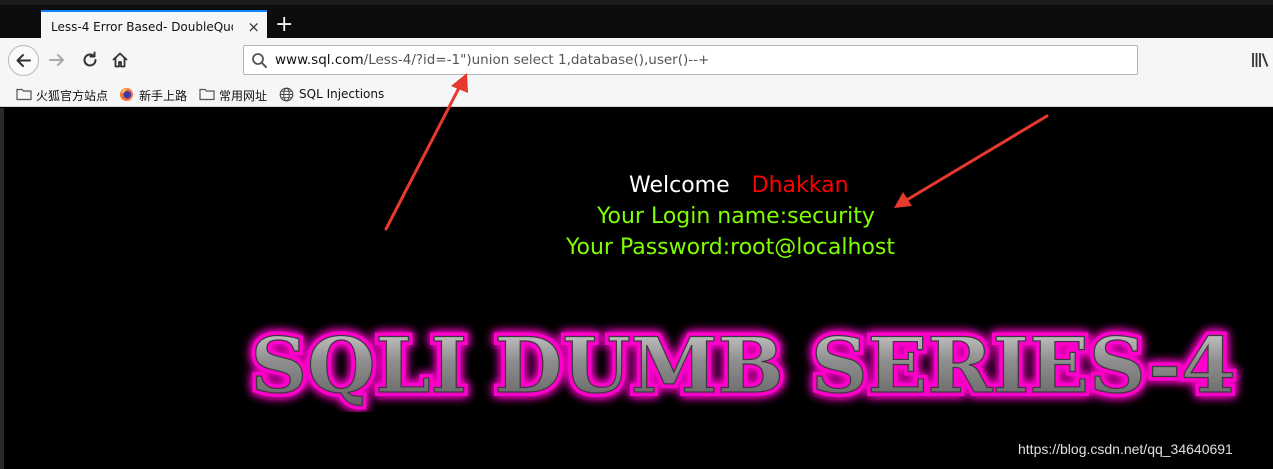 The image size is (1273, 469). I want to click on reload-icon, so click(90, 59).